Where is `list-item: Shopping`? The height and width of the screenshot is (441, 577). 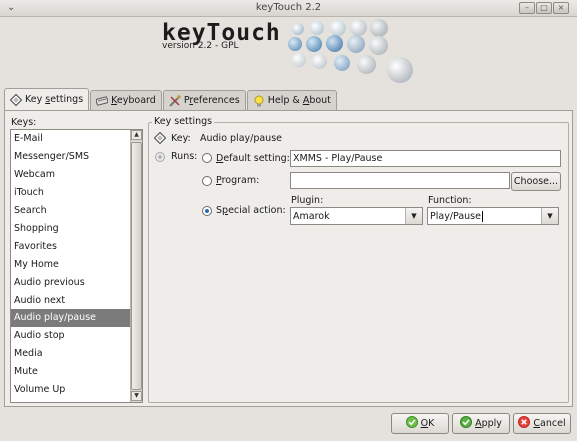
list-item: Shopping is located at coordinates (70, 229).